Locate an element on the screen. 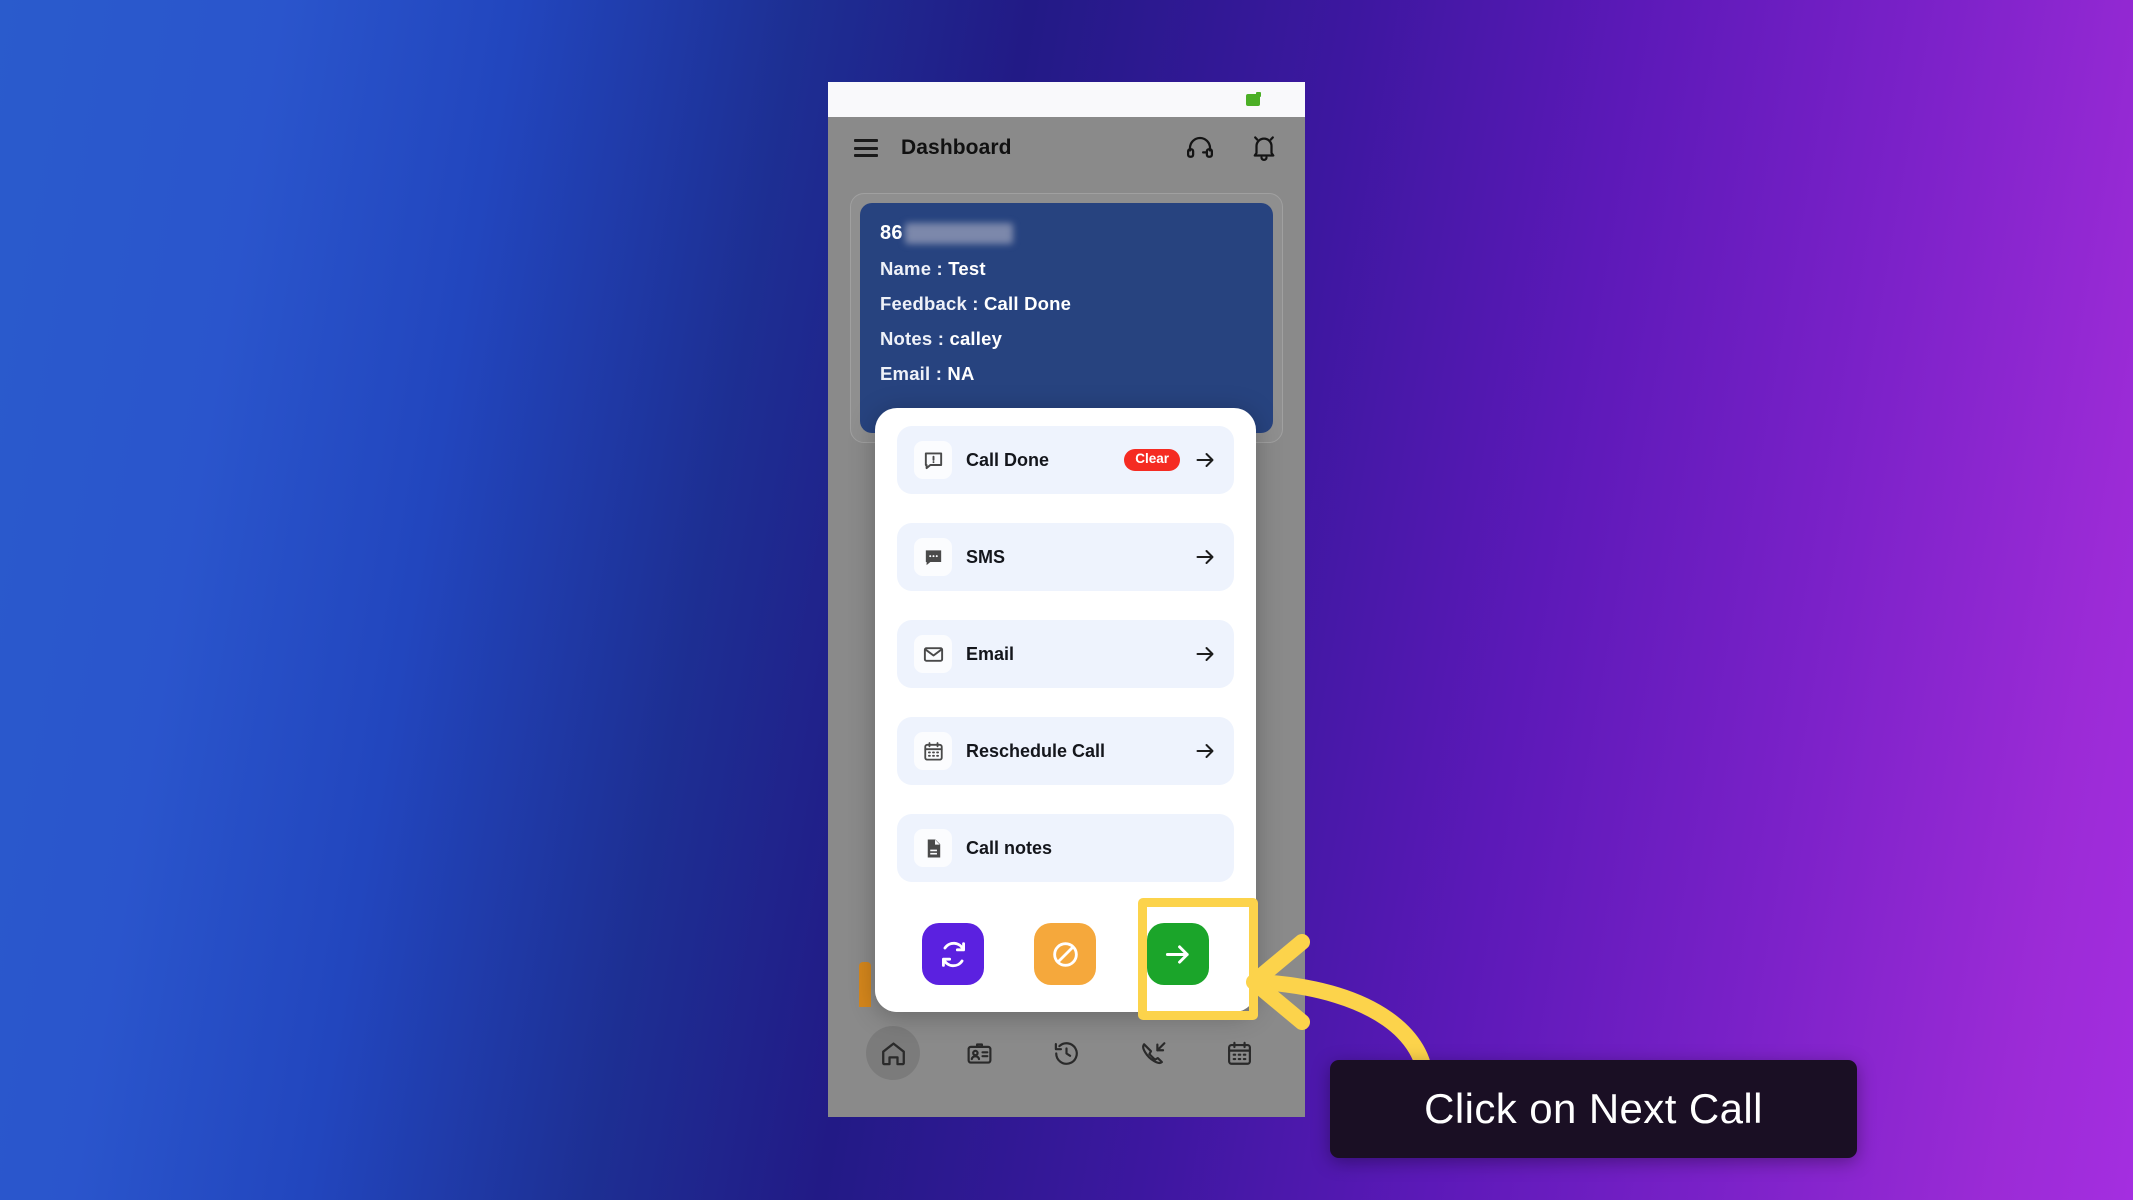 The width and height of the screenshot is (2133, 1200). action-row-call-notes: Call notes is located at coordinates (1065, 848).